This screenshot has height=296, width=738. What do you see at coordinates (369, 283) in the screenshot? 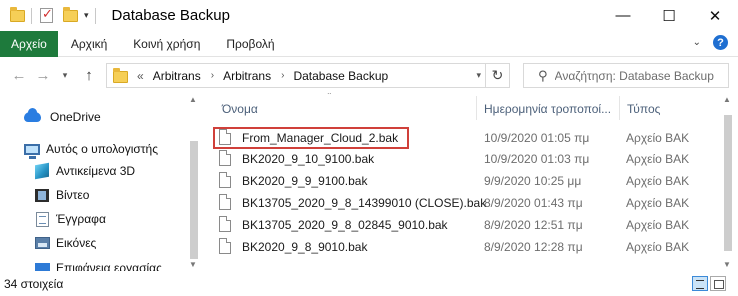
I see `status-bar: 34 στοιχεία` at bounding box center [369, 283].